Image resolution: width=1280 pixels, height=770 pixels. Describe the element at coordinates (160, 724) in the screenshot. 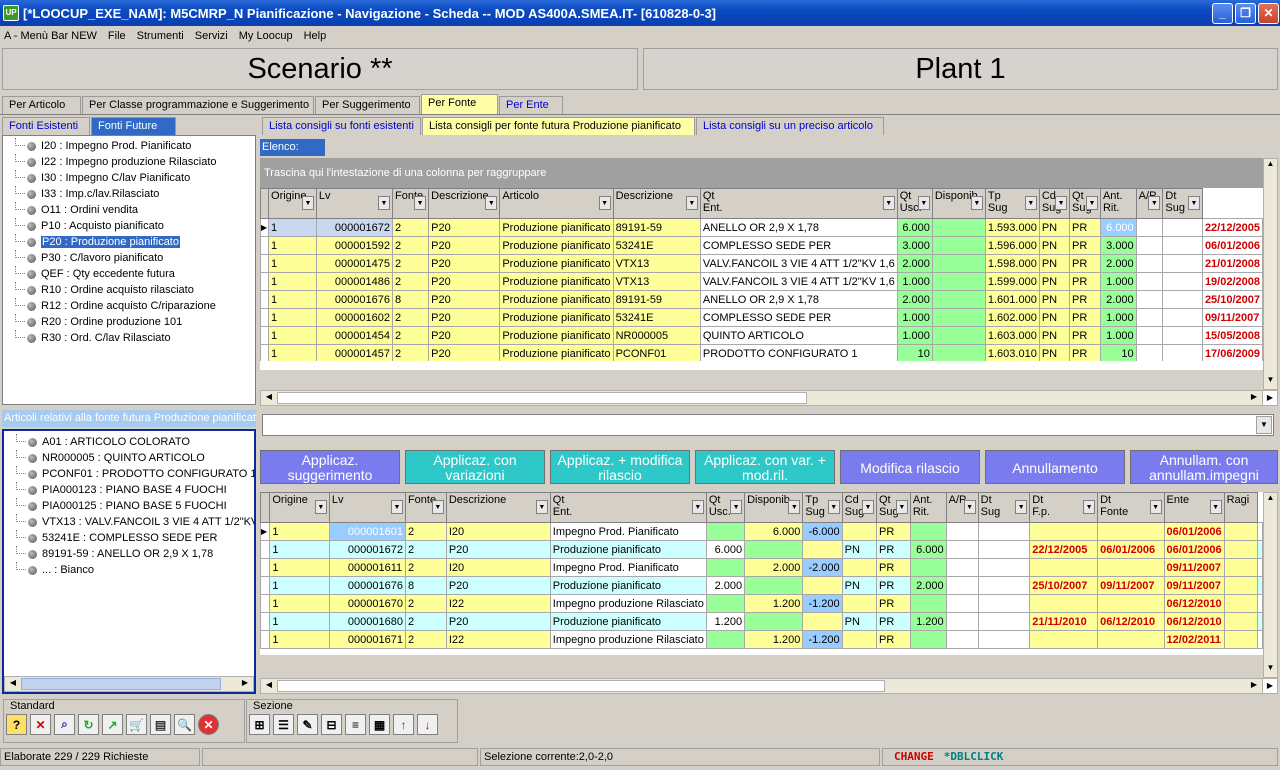

I see `export-icon: ▤` at that location.